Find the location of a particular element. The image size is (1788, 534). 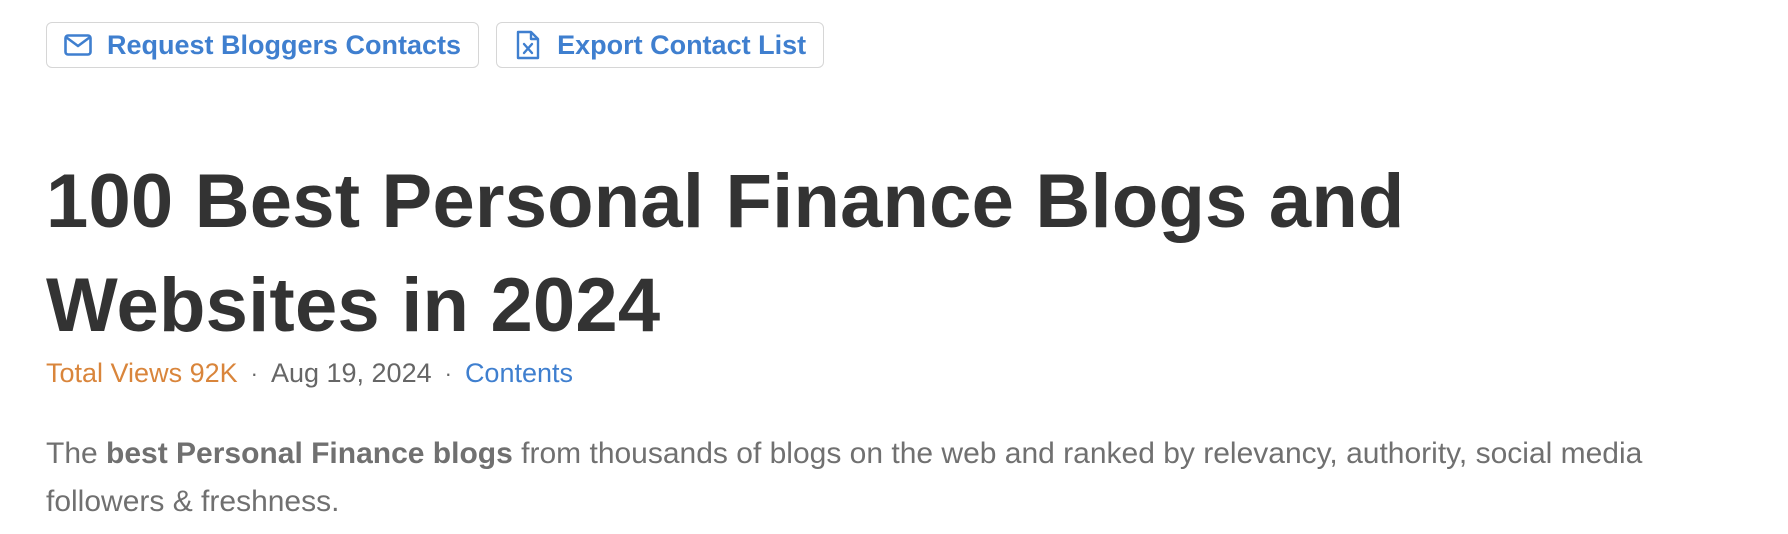

contents-link: Contents is located at coordinates (519, 373).